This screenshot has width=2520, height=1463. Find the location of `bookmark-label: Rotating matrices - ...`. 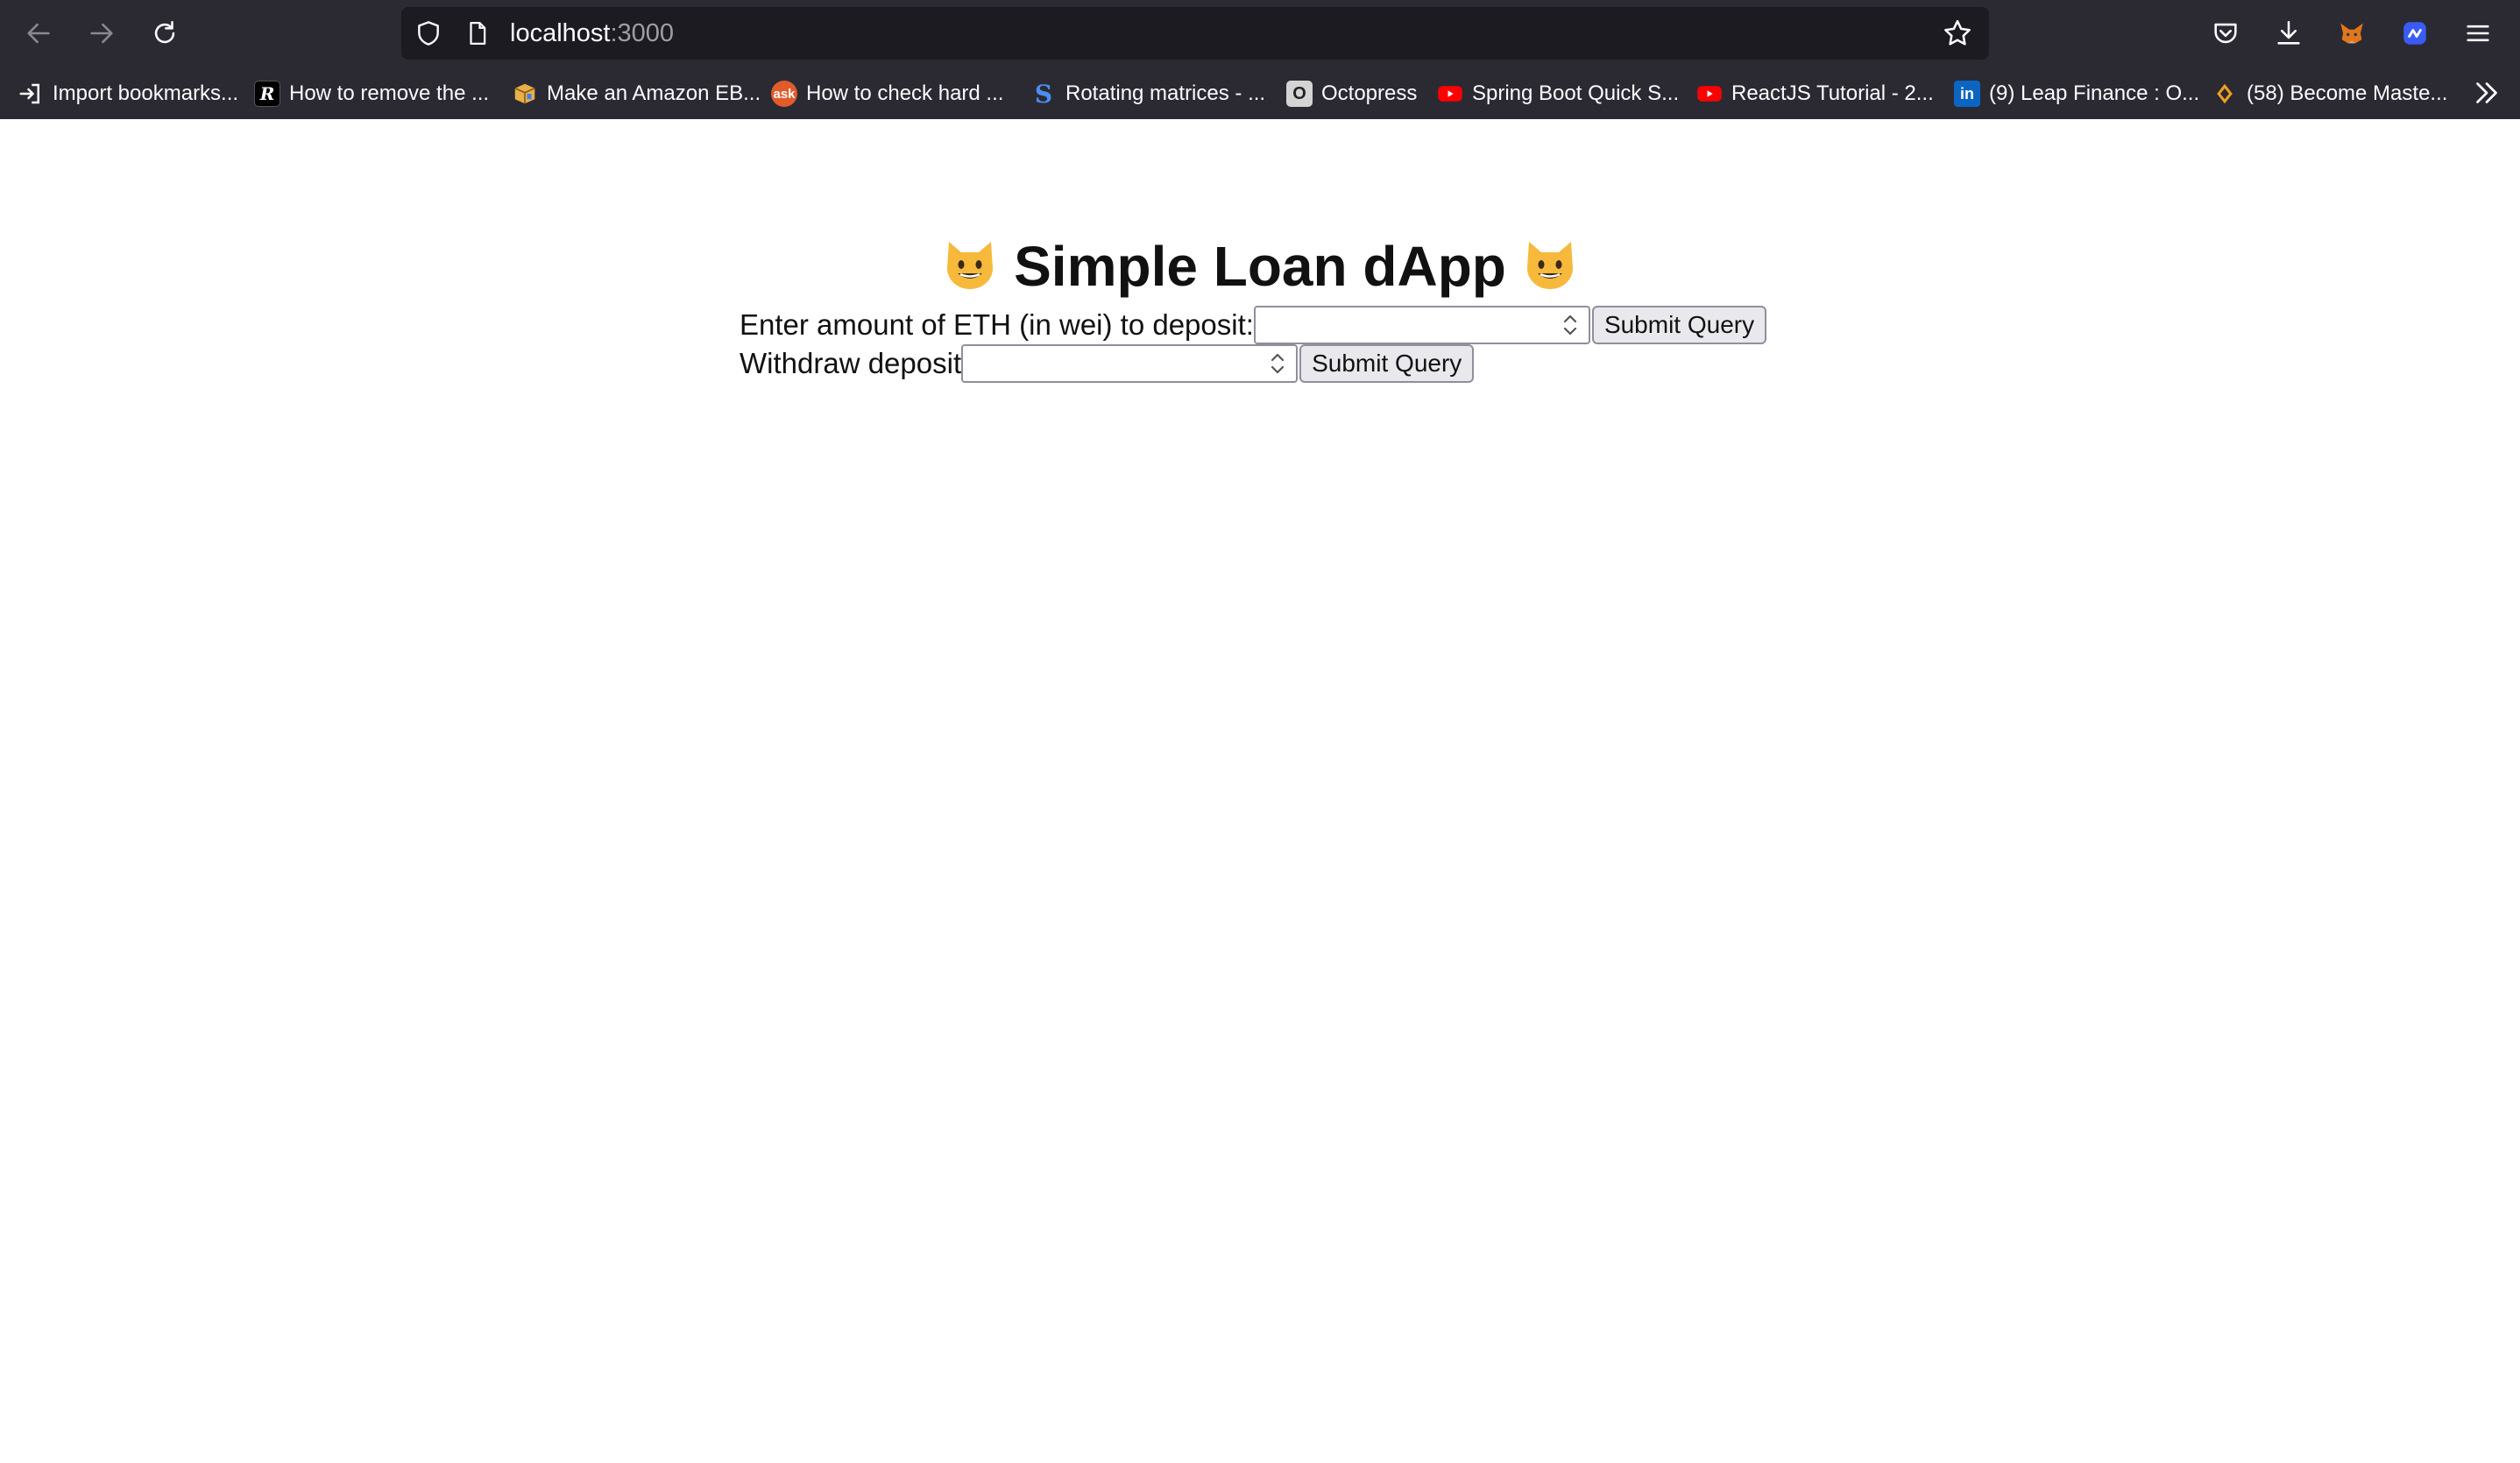

bookmark-label: Rotating matrices - ... is located at coordinates (1165, 93).